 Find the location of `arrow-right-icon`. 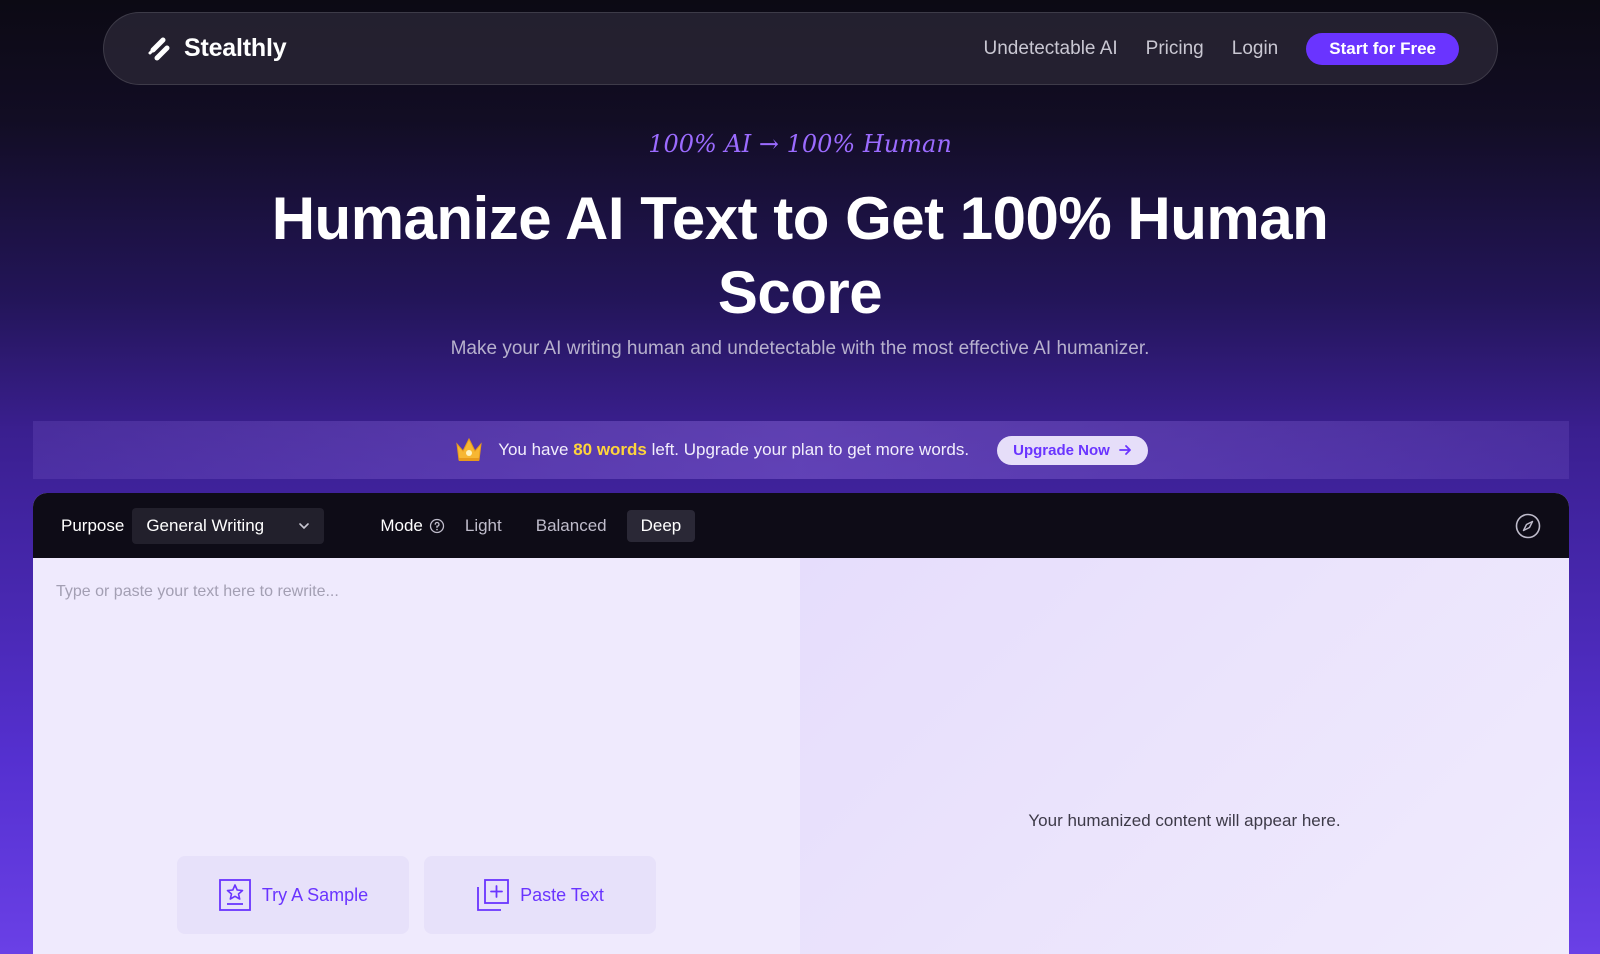

arrow-right-icon is located at coordinates (1124, 450).